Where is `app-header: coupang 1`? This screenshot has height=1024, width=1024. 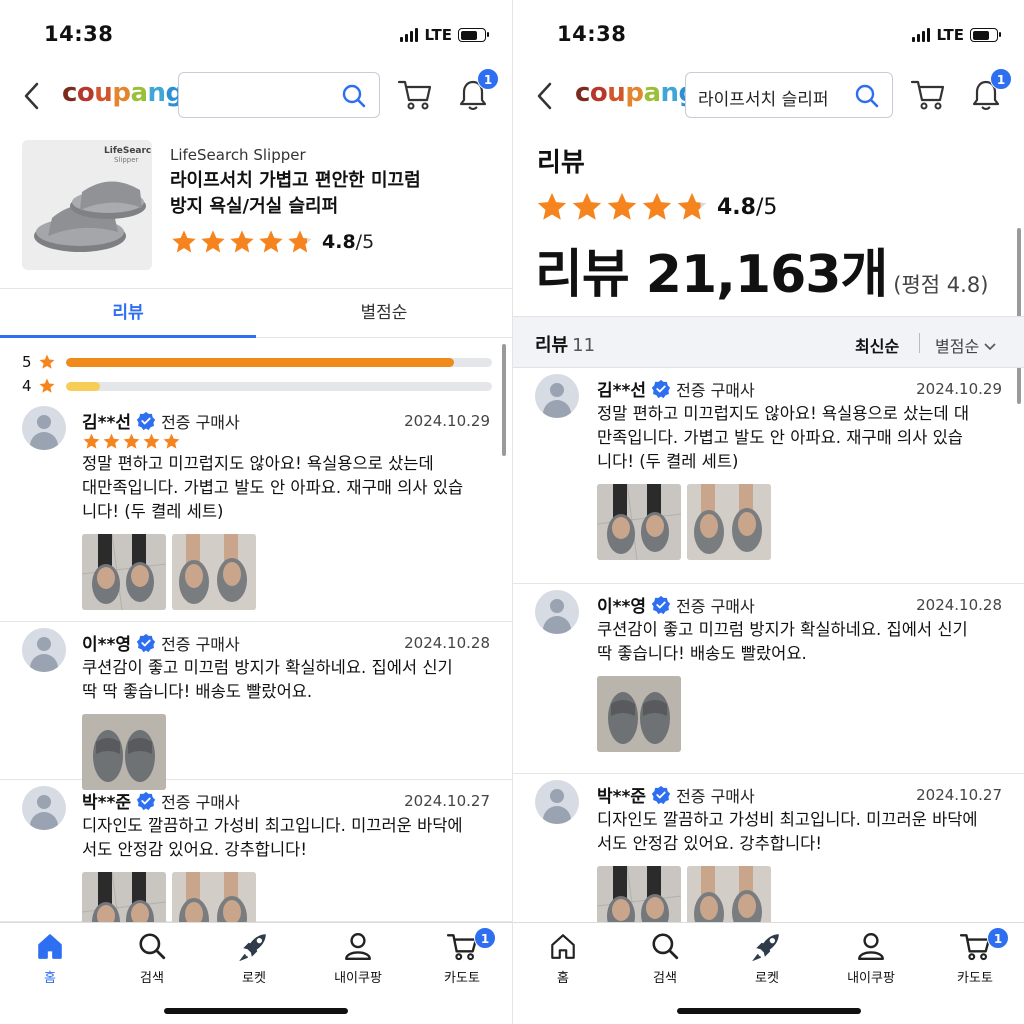
app-header: coupang 1 is located at coordinates (256, 96).